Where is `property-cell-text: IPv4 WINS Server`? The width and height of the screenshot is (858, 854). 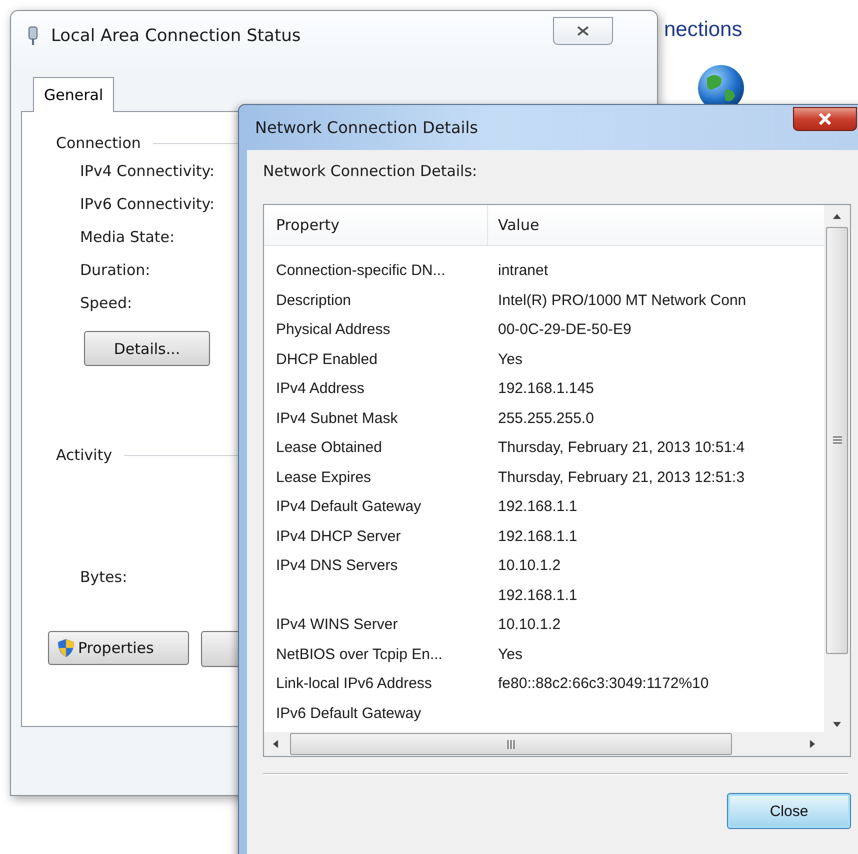 property-cell-text: IPv4 WINS Server is located at coordinates (337, 625).